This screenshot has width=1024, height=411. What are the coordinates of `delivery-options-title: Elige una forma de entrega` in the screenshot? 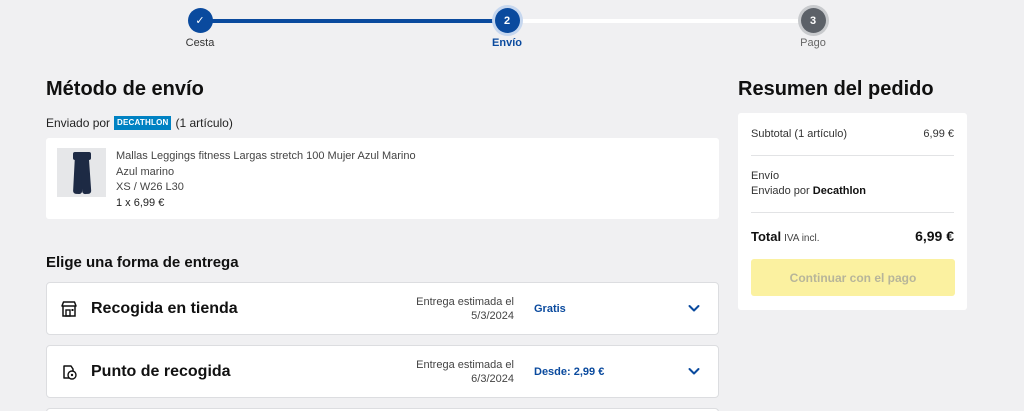 It's located at (142, 262).